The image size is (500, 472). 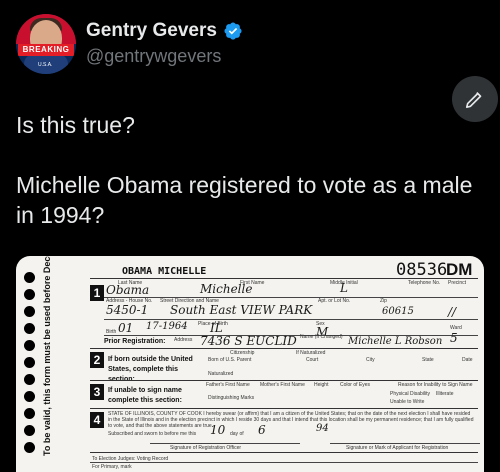 What do you see at coordinates (97, 293) in the screenshot?
I see `section-number: 1` at bounding box center [97, 293].